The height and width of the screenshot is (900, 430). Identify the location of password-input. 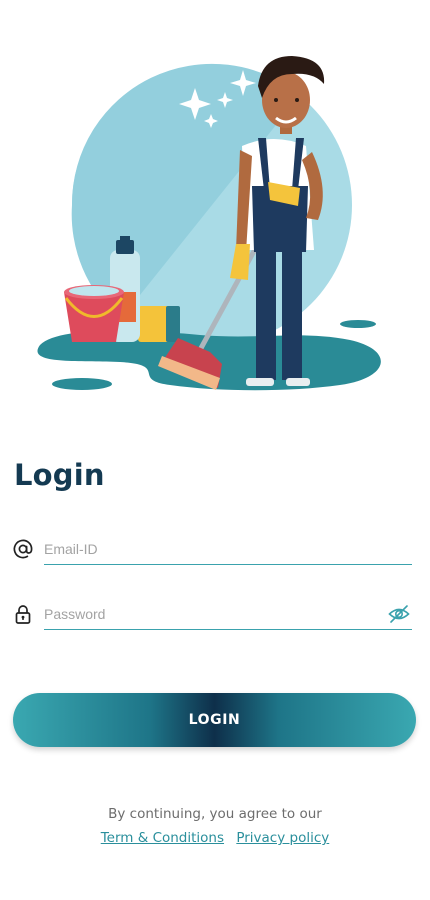
(228, 614).